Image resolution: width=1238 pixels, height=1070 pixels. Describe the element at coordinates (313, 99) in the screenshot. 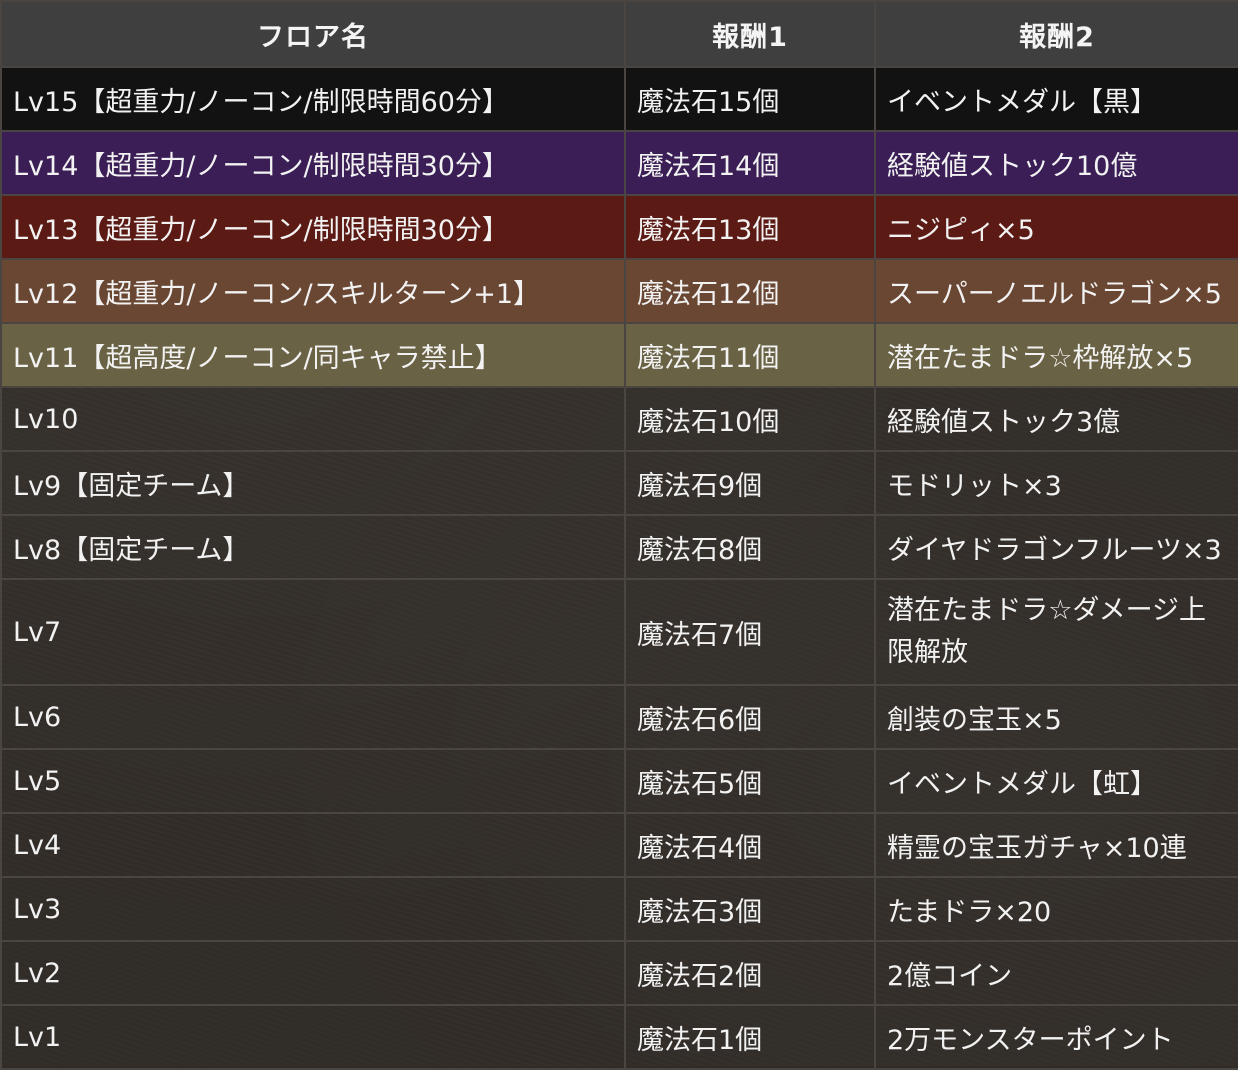

I see `floor-name-cell: Lv15【超重力/ノーコン/制限時間60分】` at that location.